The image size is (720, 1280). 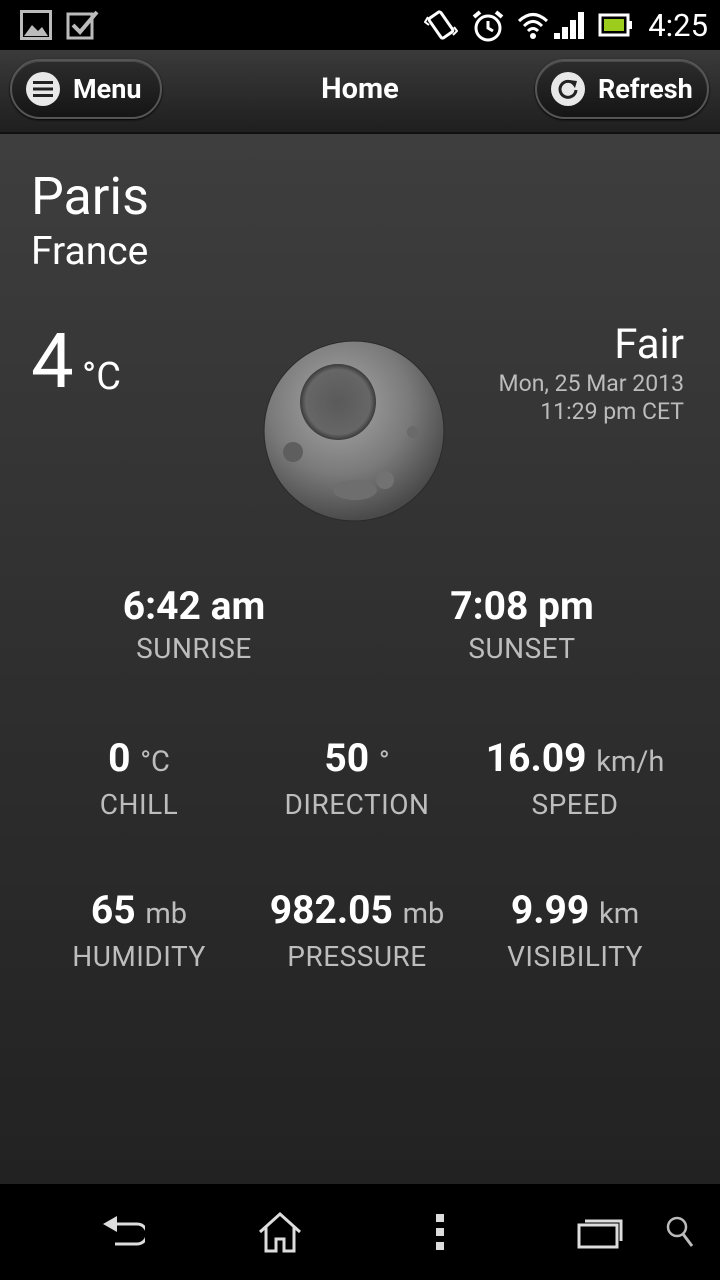 What do you see at coordinates (139, 956) in the screenshot?
I see `humidity-label: HUMIDITY` at bounding box center [139, 956].